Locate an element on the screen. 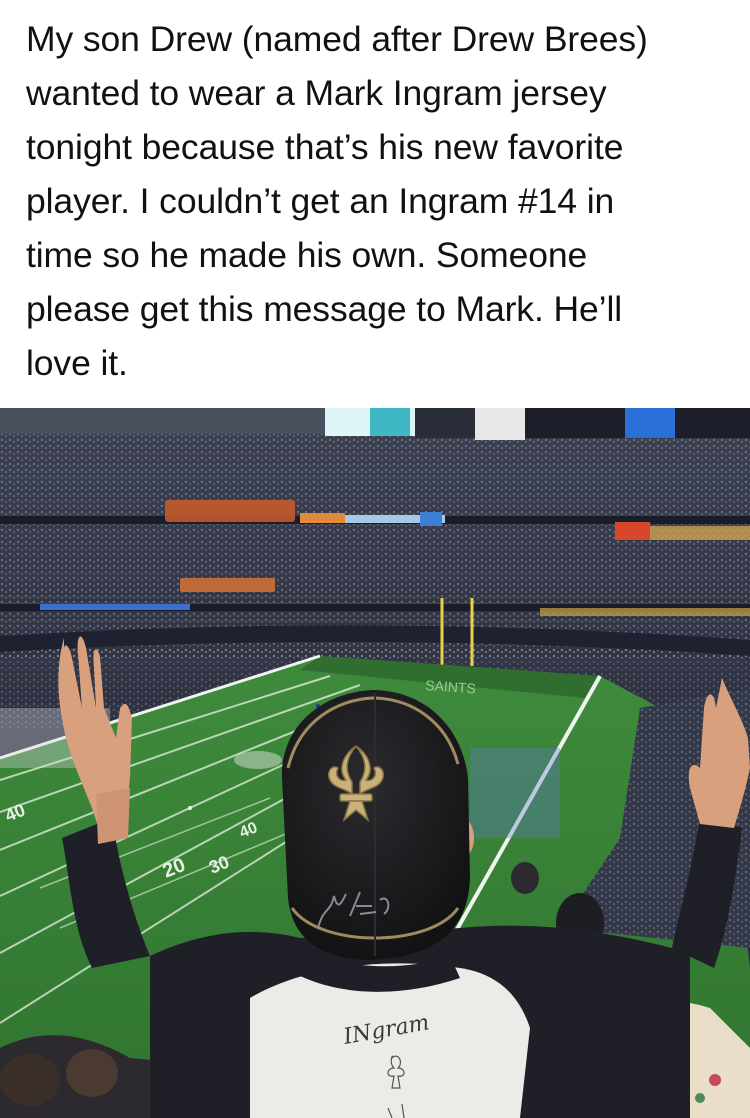 The height and width of the screenshot is (1118, 750). caption-line: please get this message to Mark. He’ll is located at coordinates (324, 309).